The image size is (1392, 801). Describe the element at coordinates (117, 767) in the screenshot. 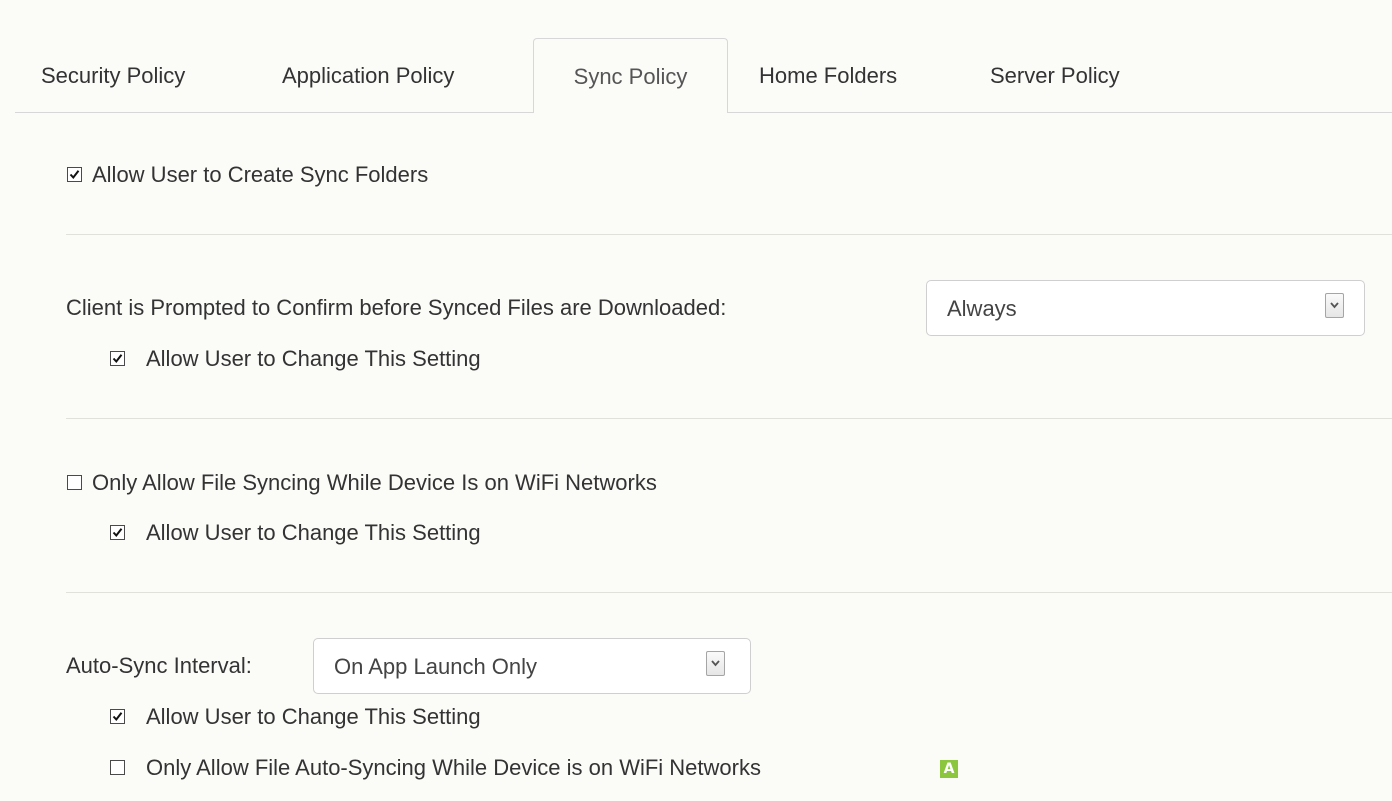

I see `auto-sync-wifi-only-checkbox` at that location.